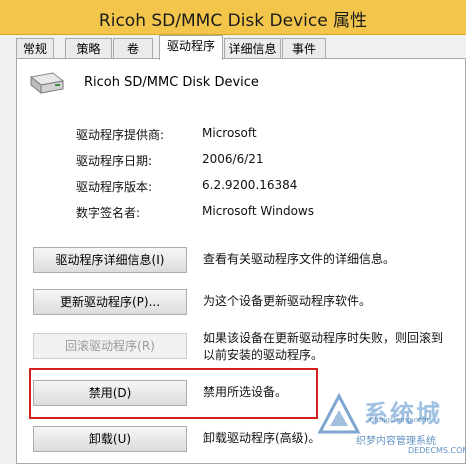 The width and height of the screenshot is (466, 464). I want to click on signer-value: Microsoft Windows, so click(258, 211).